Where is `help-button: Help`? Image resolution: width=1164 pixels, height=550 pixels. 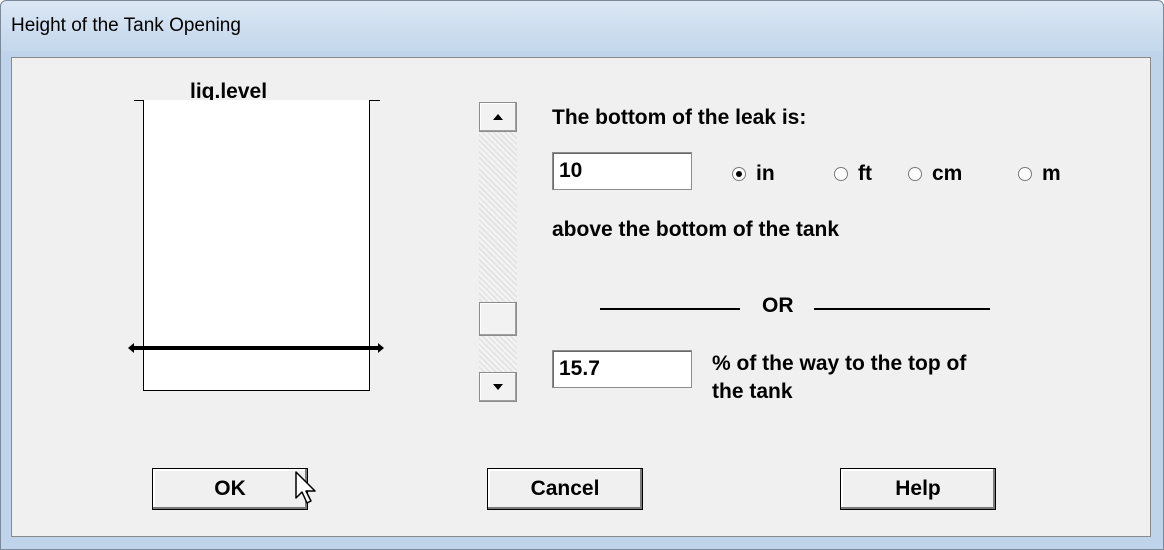
help-button: Help is located at coordinates (918, 489).